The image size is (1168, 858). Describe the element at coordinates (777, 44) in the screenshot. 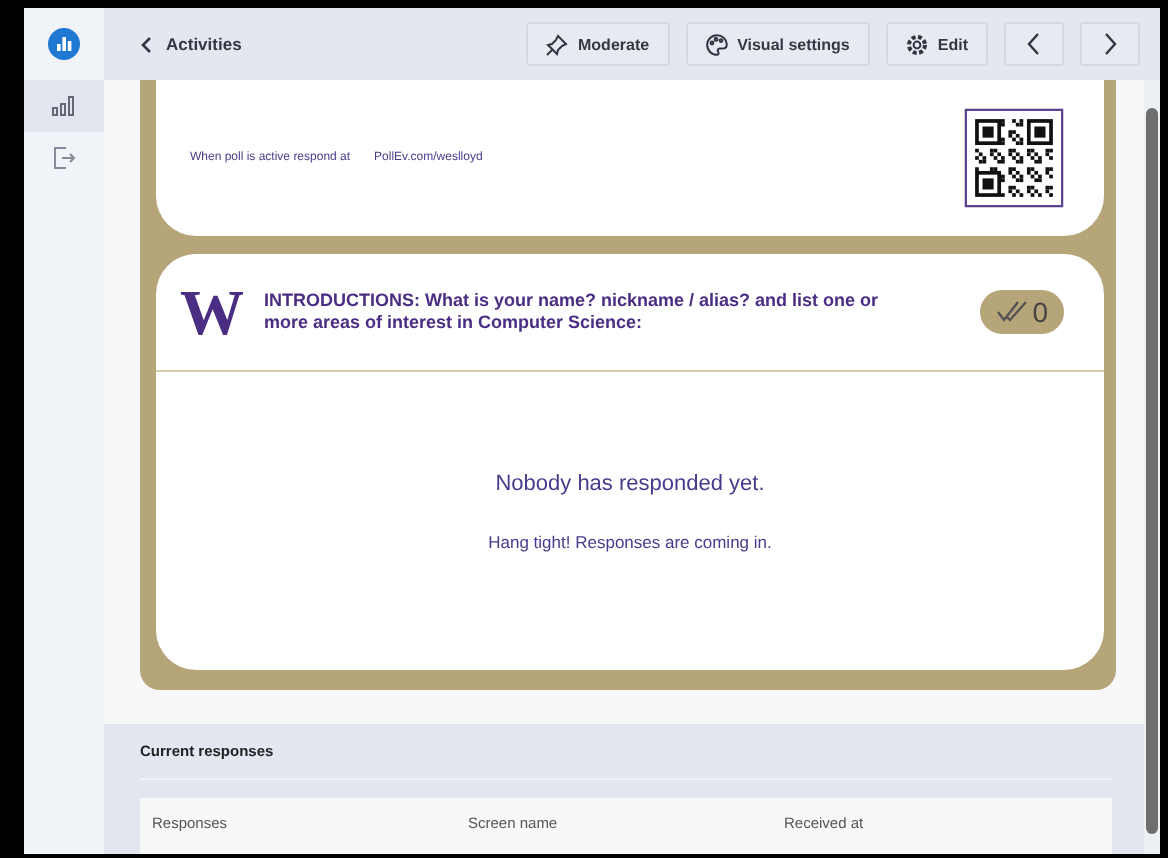

I see `visual-settings-button: Visual settings` at that location.